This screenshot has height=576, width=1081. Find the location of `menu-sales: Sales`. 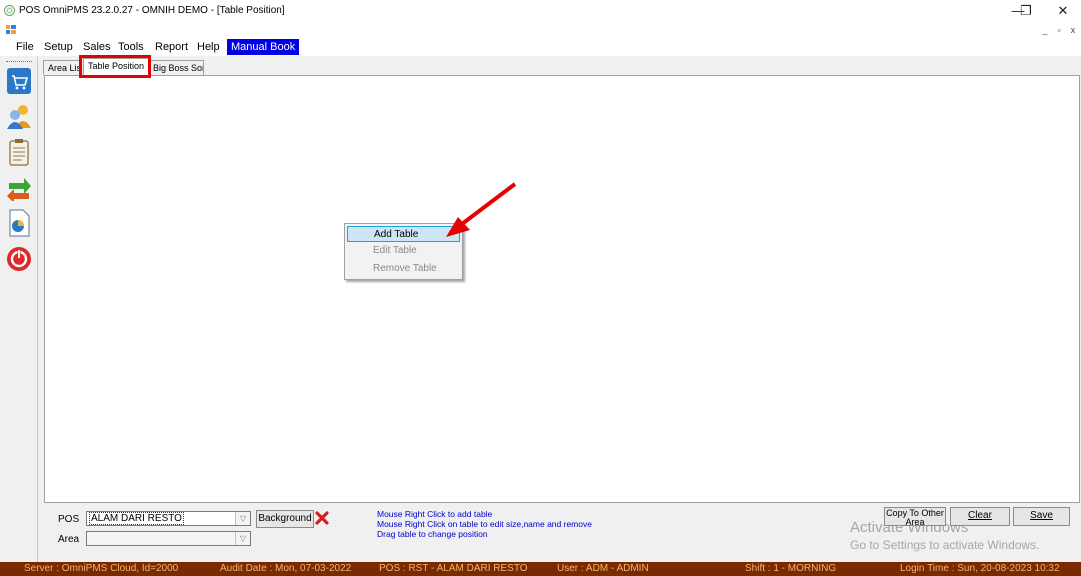

menu-sales: Sales is located at coordinates (97, 47).